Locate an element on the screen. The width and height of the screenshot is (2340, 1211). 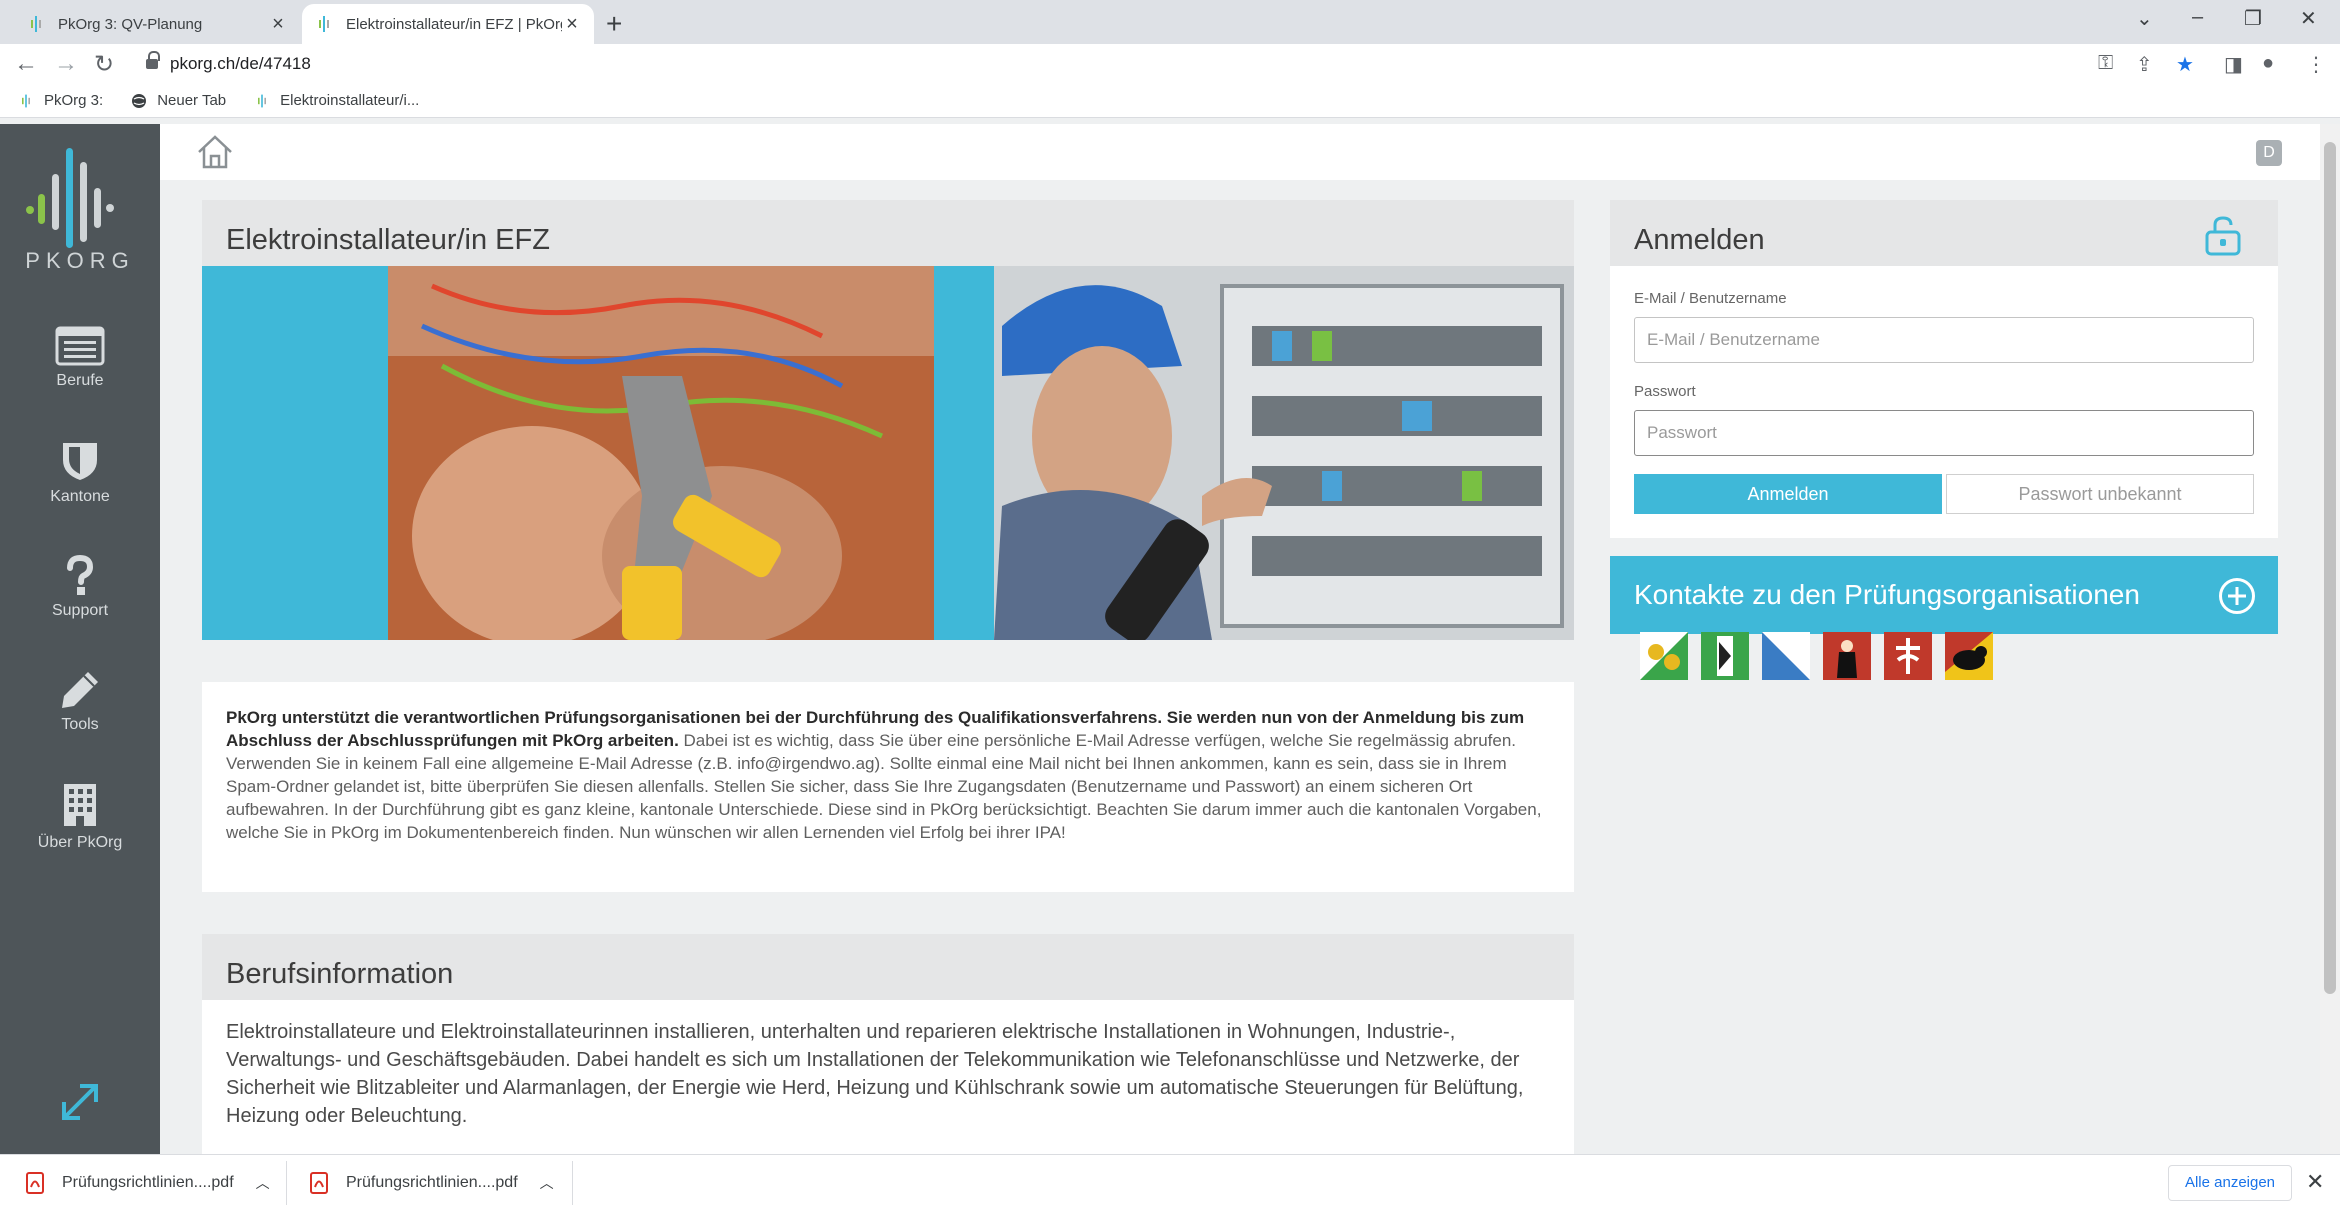
password-field: Passwort is located at coordinates (1944, 433).